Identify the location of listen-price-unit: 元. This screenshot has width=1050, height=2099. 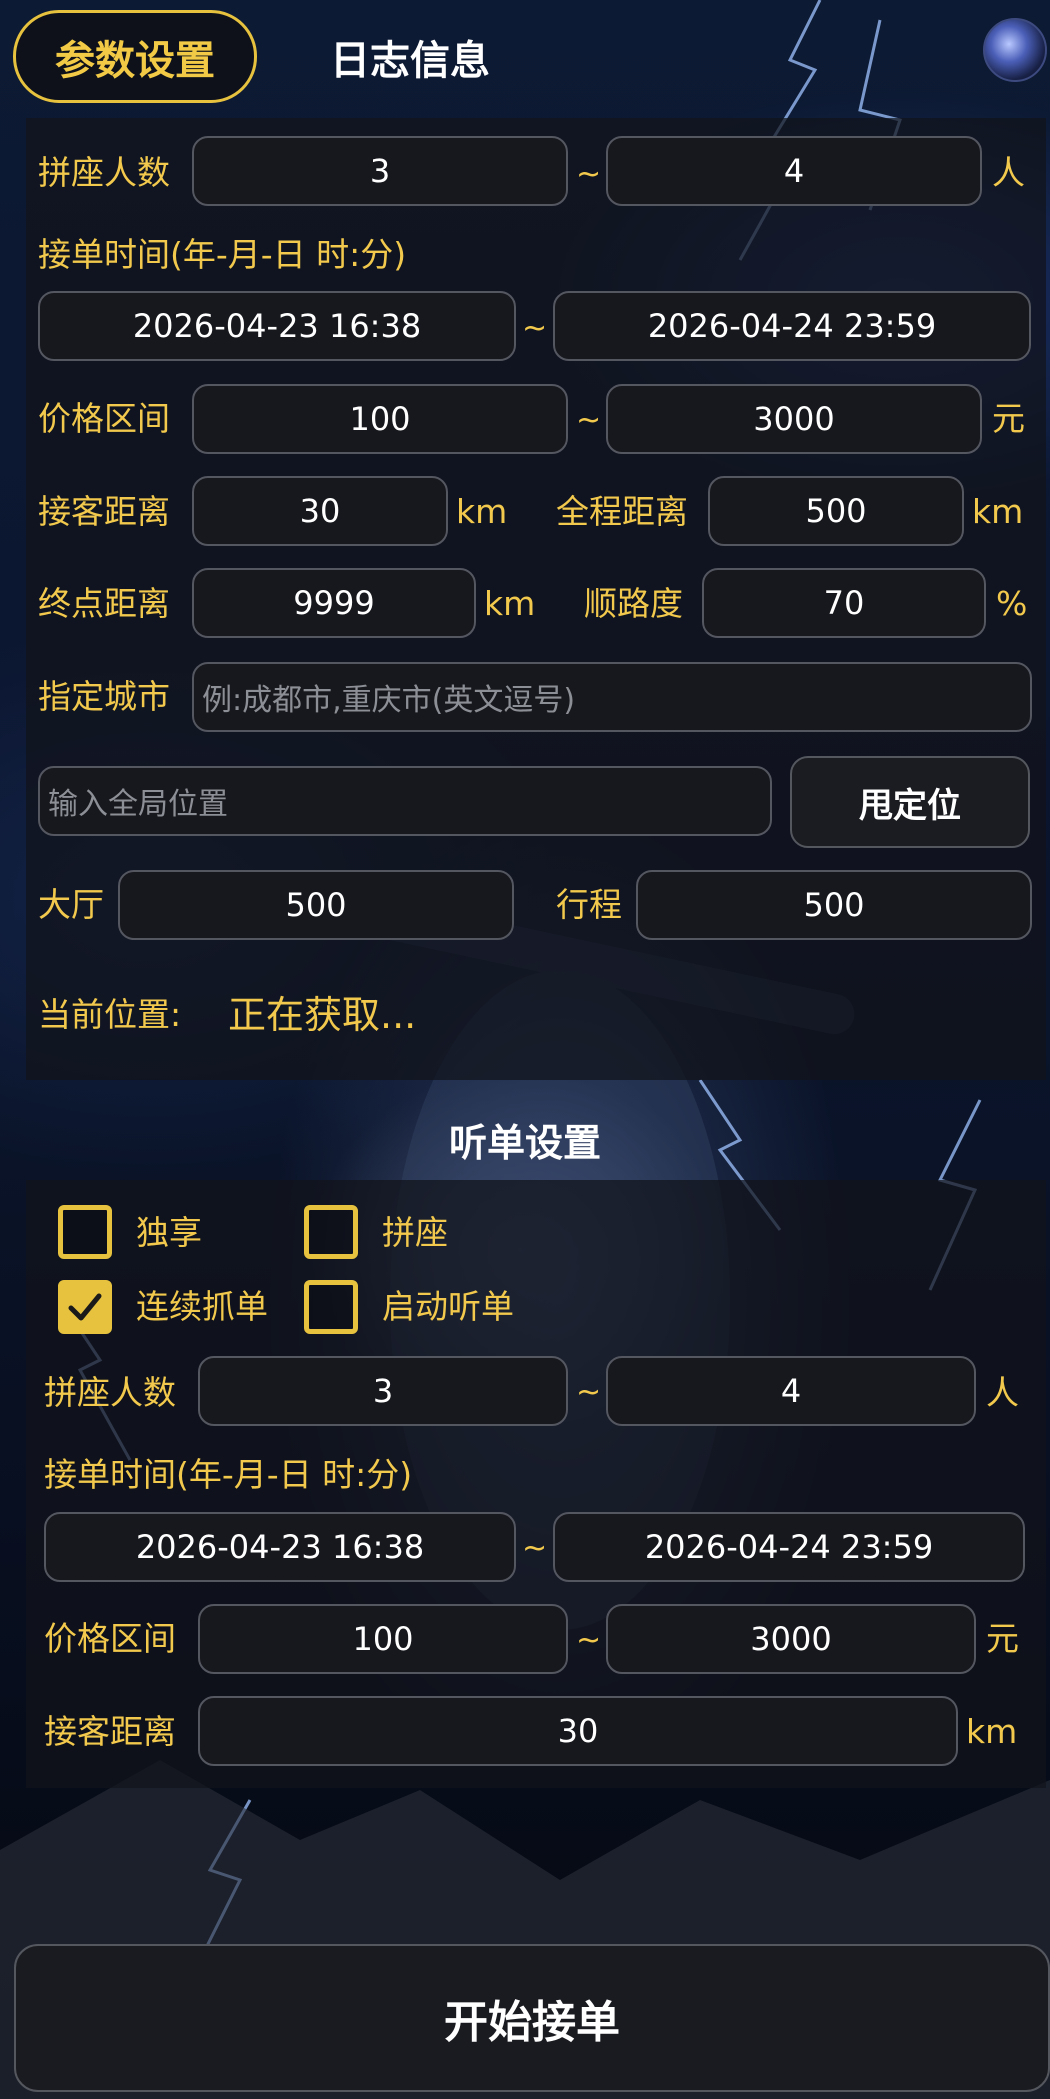
(1002, 1638).